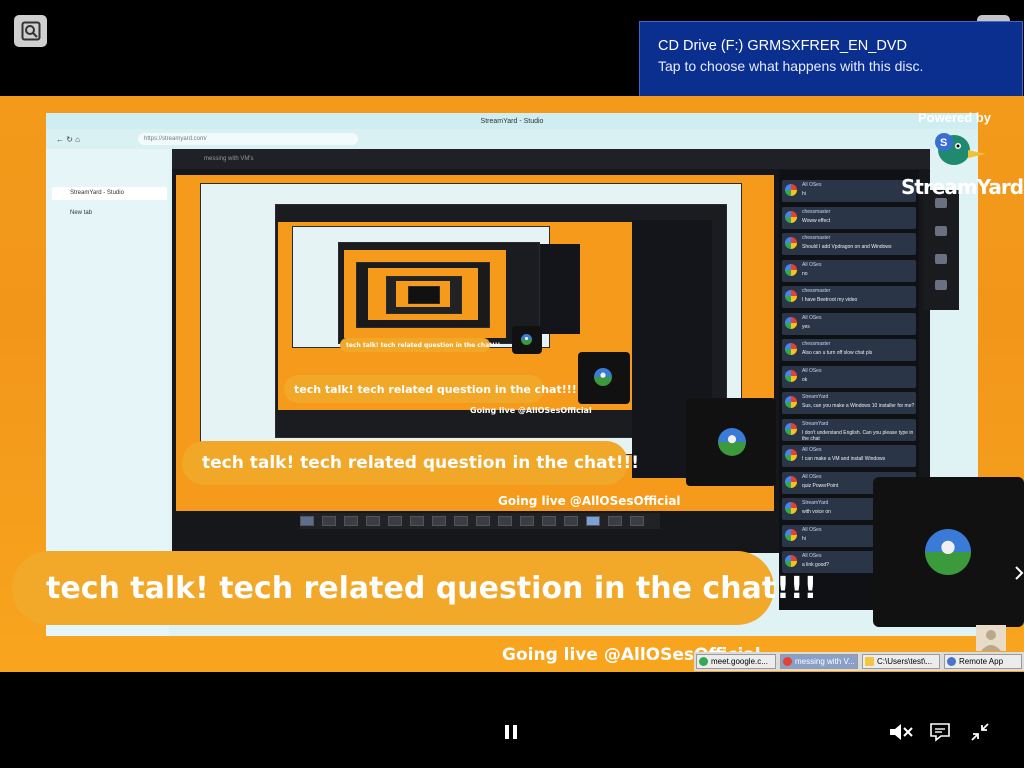  Describe the element at coordinates (395, 521) in the screenshot. I see `layout-screen-icon` at that location.